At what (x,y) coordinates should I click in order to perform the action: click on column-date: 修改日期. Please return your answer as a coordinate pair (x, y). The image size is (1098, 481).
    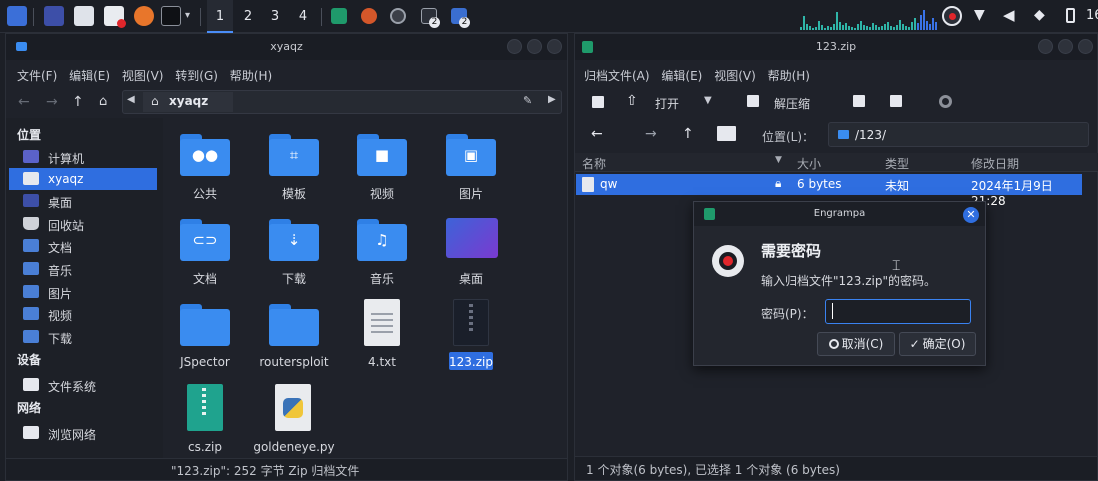
    Looking at the image, I should click on (995, 163).